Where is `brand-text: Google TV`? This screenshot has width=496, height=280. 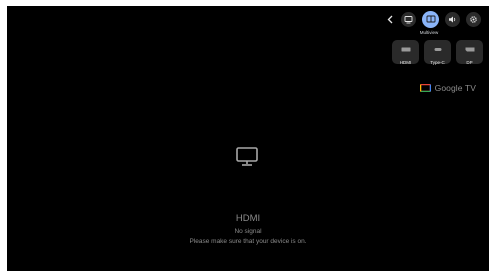
brand-text: Google TV is located at coordinates (455, 88).